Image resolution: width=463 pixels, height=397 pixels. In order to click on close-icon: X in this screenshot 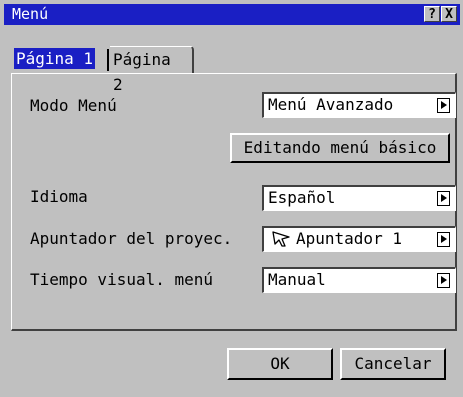, I will do `click(449, 14)`.